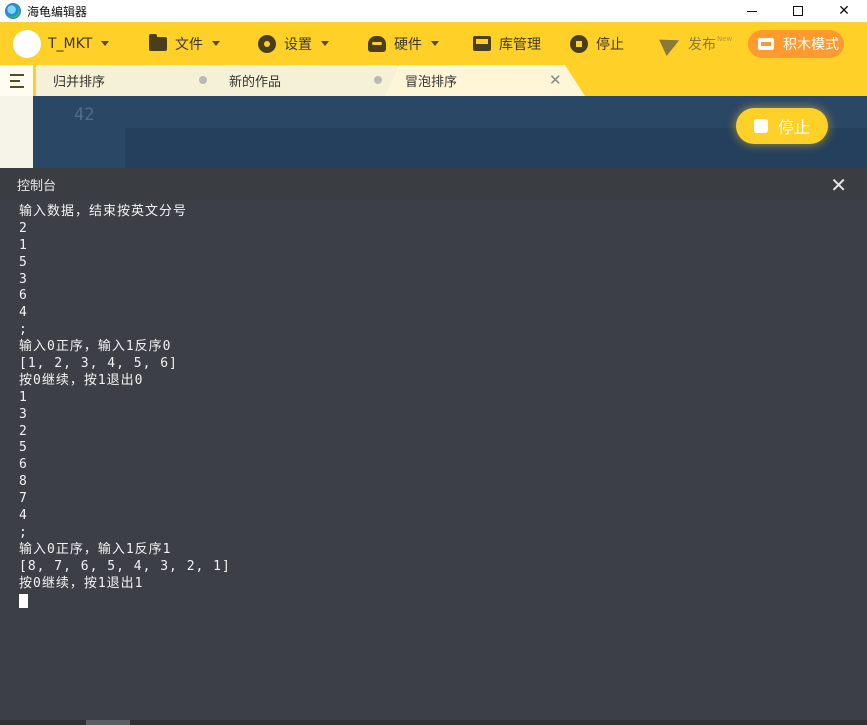  I want to click on tab-bubble-sort: 冒泡排序 ✕, so click(485, 80).